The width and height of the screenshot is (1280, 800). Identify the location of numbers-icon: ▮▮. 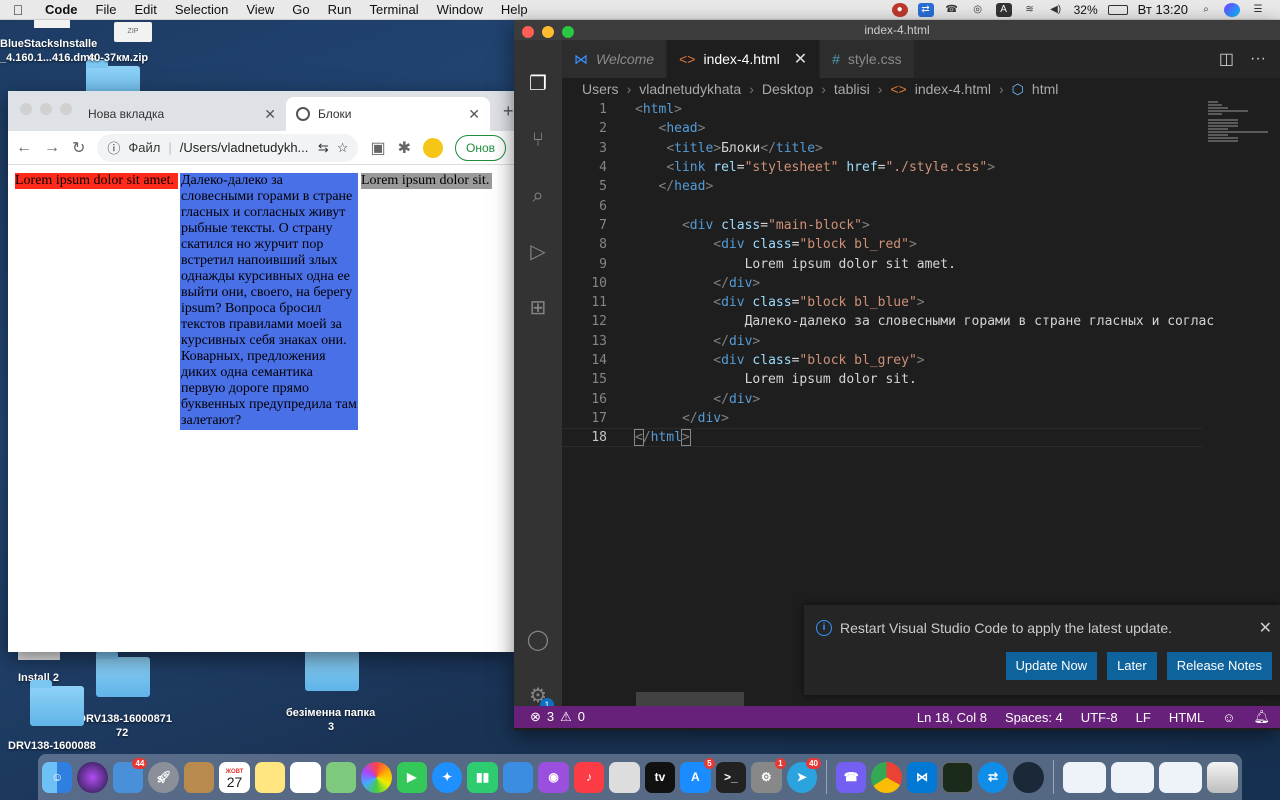
(482, 777).